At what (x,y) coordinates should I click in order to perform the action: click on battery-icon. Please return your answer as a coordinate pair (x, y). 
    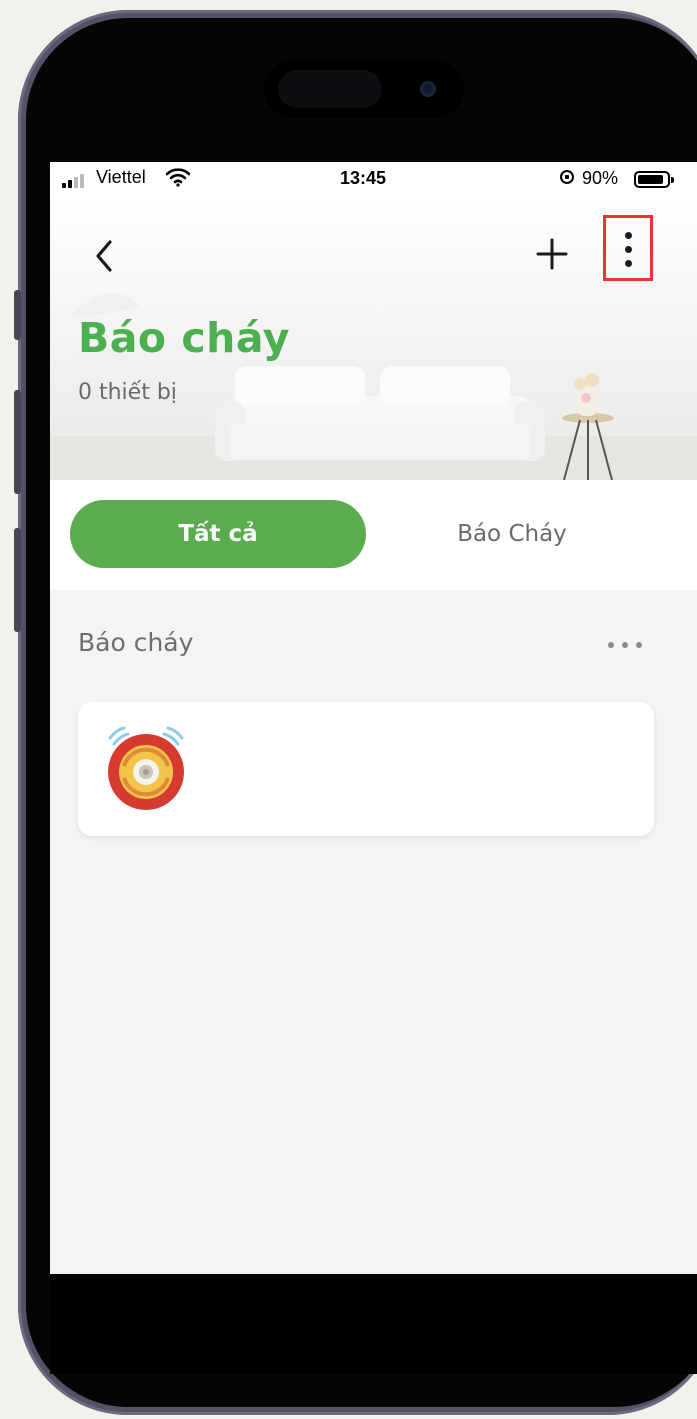
    Looking at the image, I should click on (654, 179).